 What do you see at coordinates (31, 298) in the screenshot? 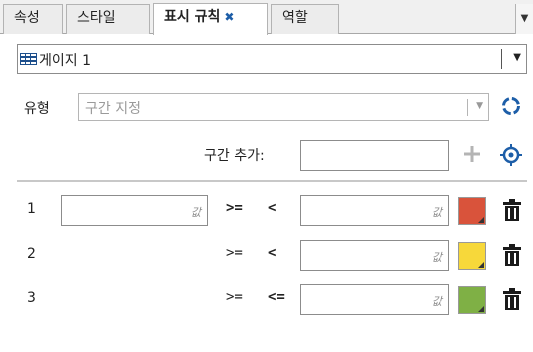
I see `range-index: 3` at bounding box center [31, 298].